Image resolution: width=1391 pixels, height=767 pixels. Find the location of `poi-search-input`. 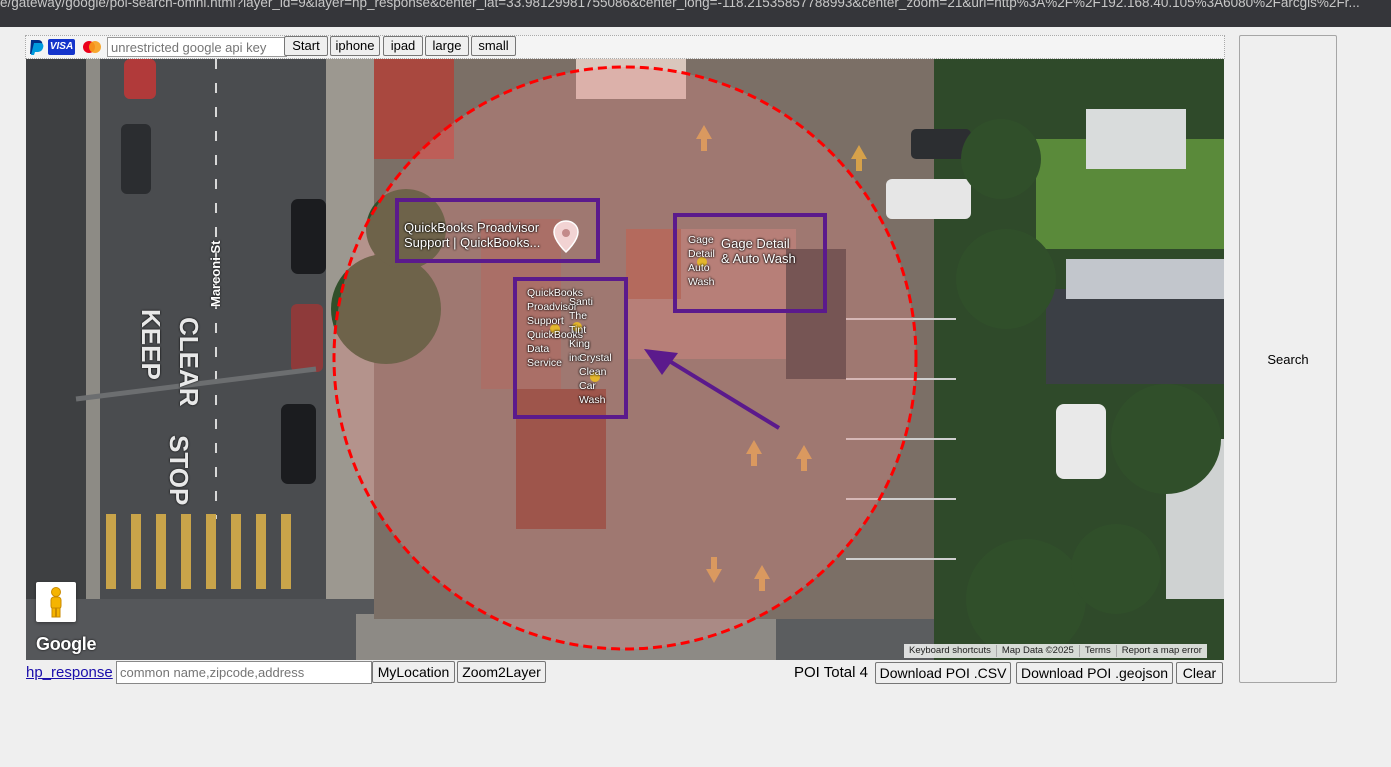

poi-search-input is located at coordinates (244, 672).